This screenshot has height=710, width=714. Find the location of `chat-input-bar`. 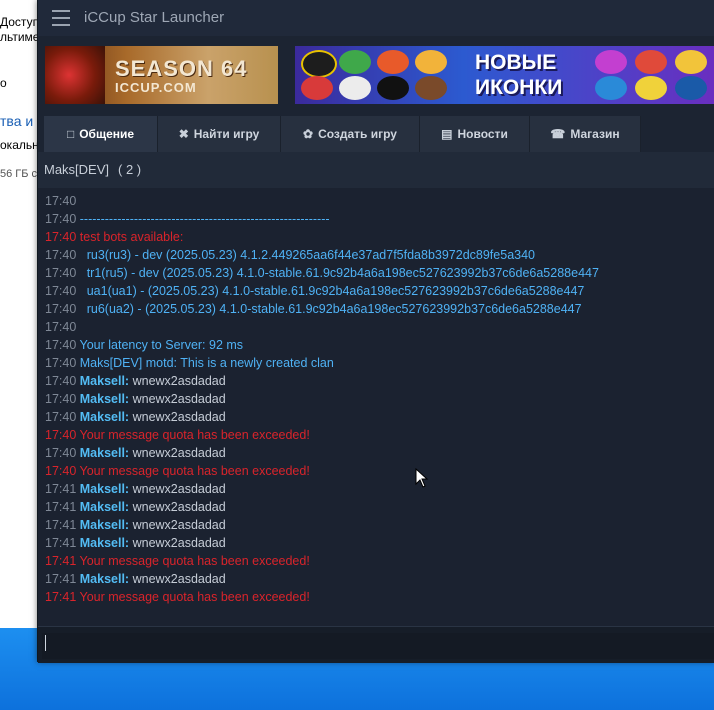

chat-input-bar is located at coordinates (376, 644).